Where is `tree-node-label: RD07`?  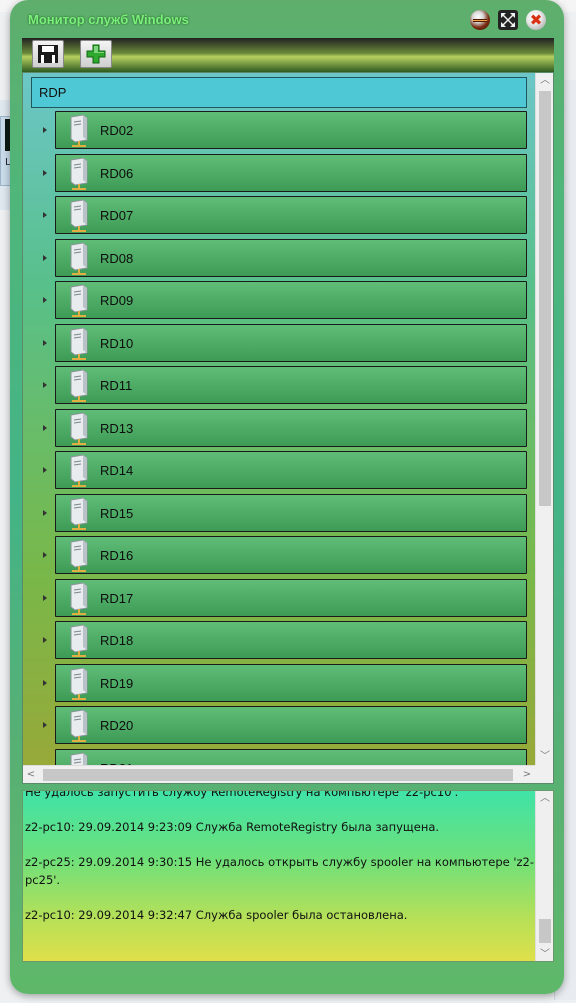
tree-node-label: RD07 is located at coordinates (117, 215).